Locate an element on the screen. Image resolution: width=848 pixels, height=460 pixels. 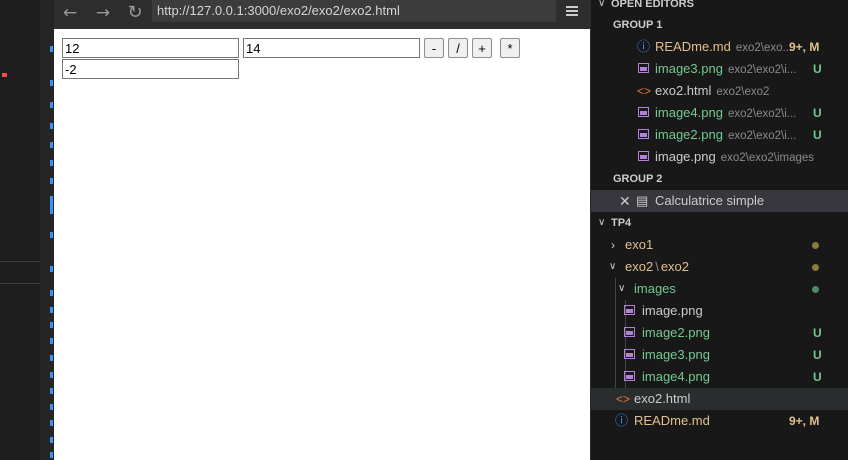
subtract-button: - is located at coordinates (434, 48).